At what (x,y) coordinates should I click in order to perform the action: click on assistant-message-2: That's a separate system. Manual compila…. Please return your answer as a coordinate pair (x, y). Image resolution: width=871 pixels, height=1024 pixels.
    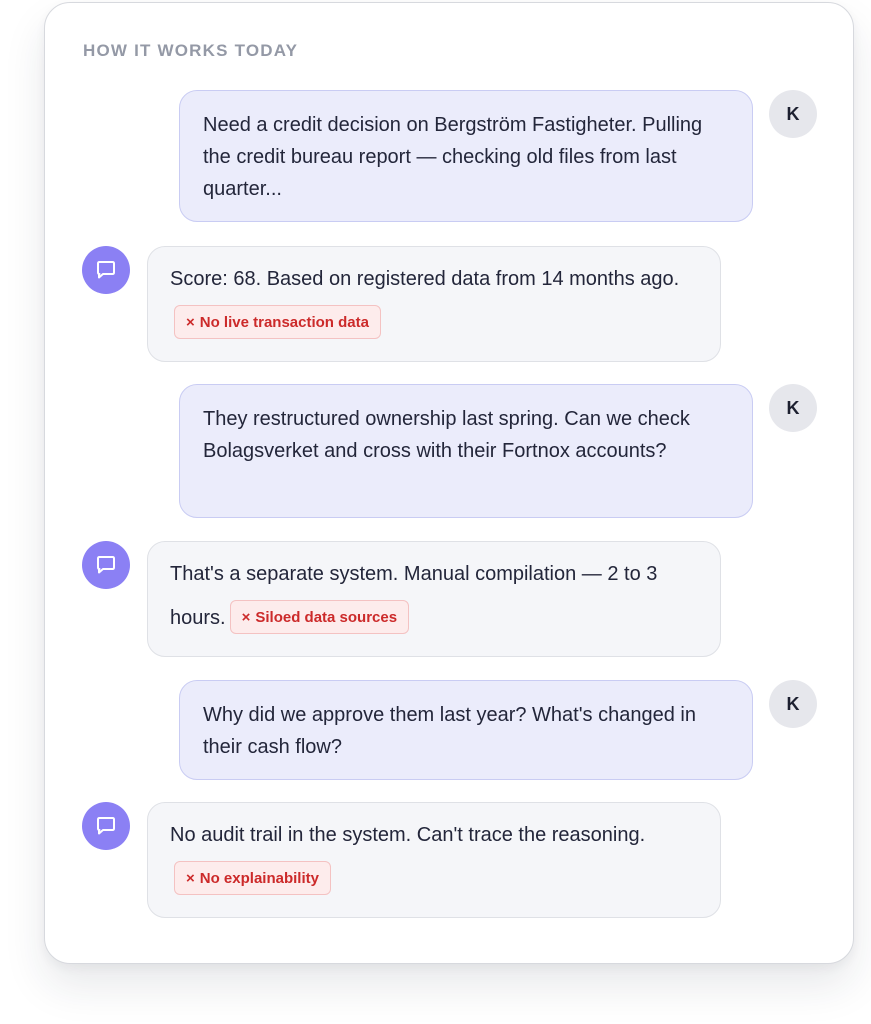
    Looking at the image, I should click on (434, 599).